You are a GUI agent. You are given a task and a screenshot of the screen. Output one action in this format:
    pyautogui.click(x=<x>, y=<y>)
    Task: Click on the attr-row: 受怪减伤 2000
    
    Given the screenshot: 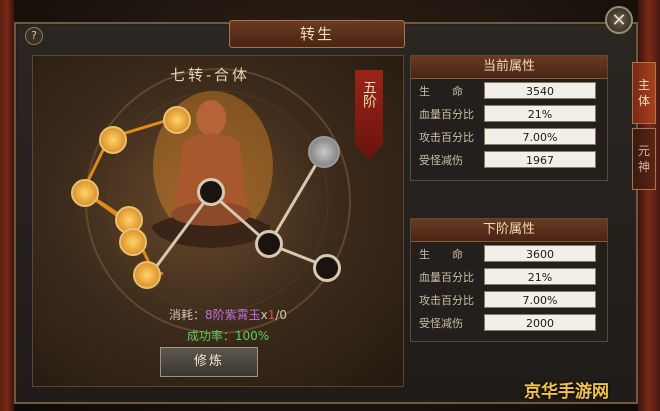 What is the action you would take?
    pyautogui.click(x=509, y=322)
    